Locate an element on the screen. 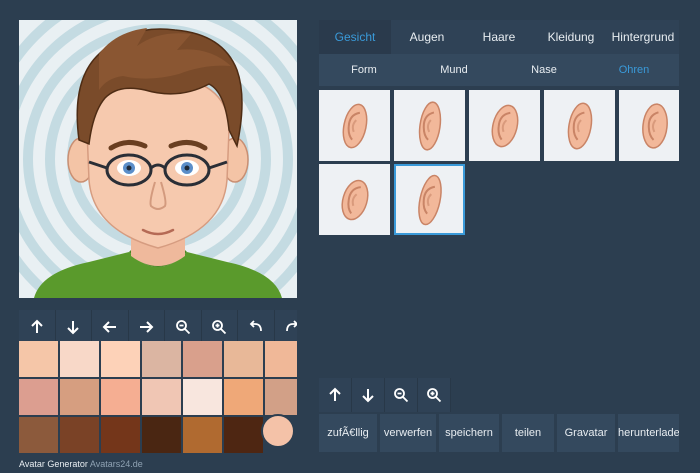  move-up-button is located at coordinates (37, 327).